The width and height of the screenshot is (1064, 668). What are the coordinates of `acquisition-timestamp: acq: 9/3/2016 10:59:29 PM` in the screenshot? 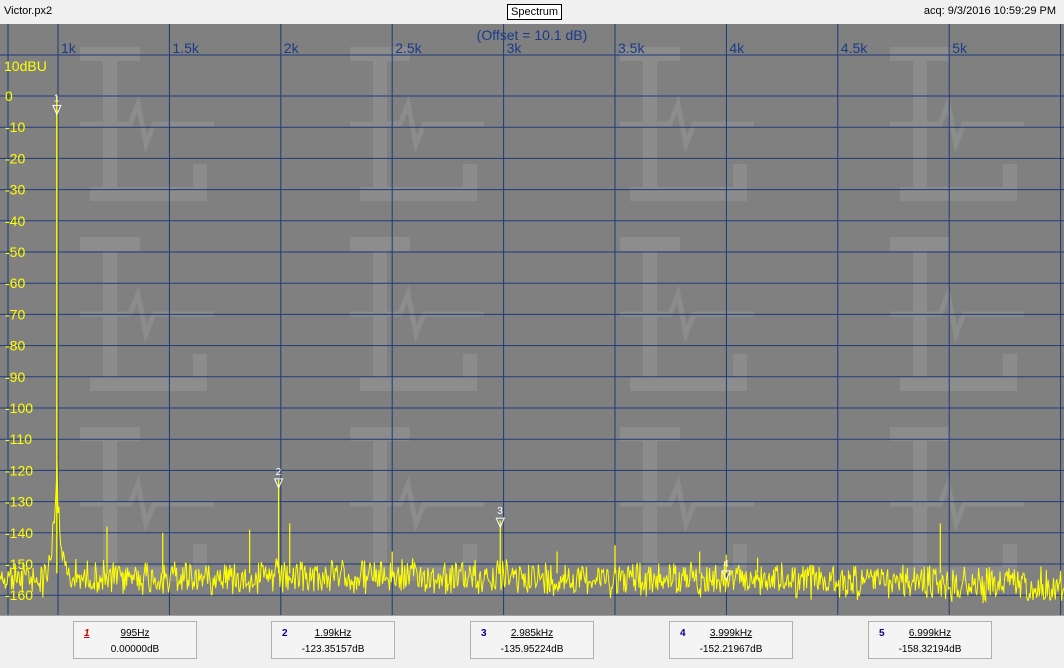 It's located at (990, 11).